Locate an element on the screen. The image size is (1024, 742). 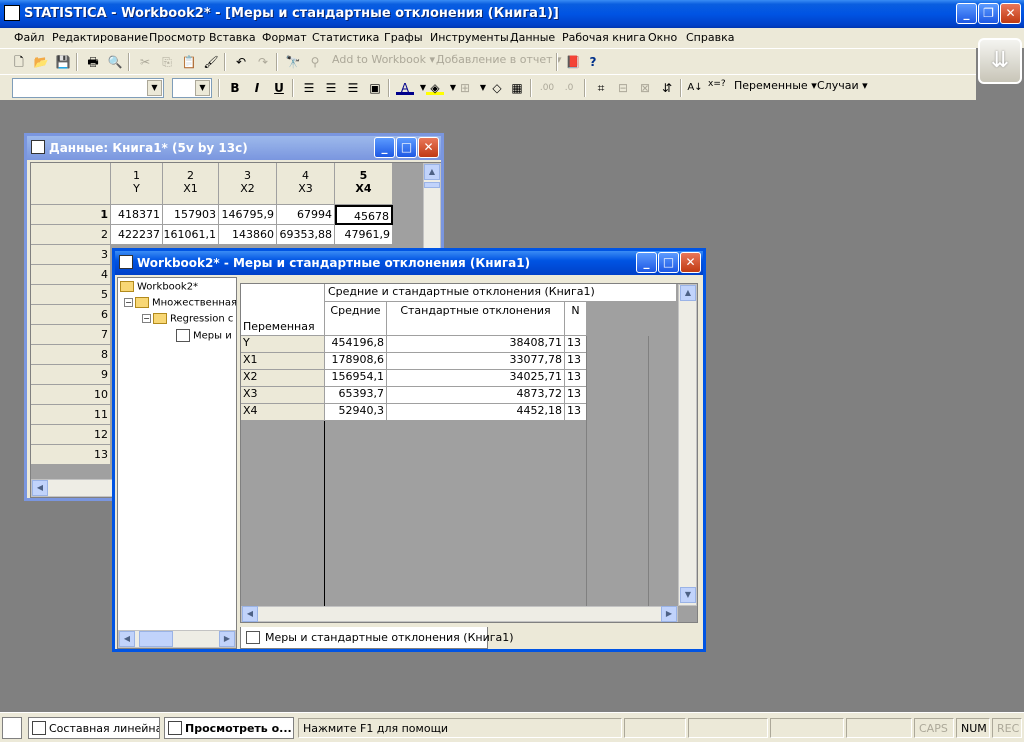
italic-button: I is located at coordinates (257, 88).